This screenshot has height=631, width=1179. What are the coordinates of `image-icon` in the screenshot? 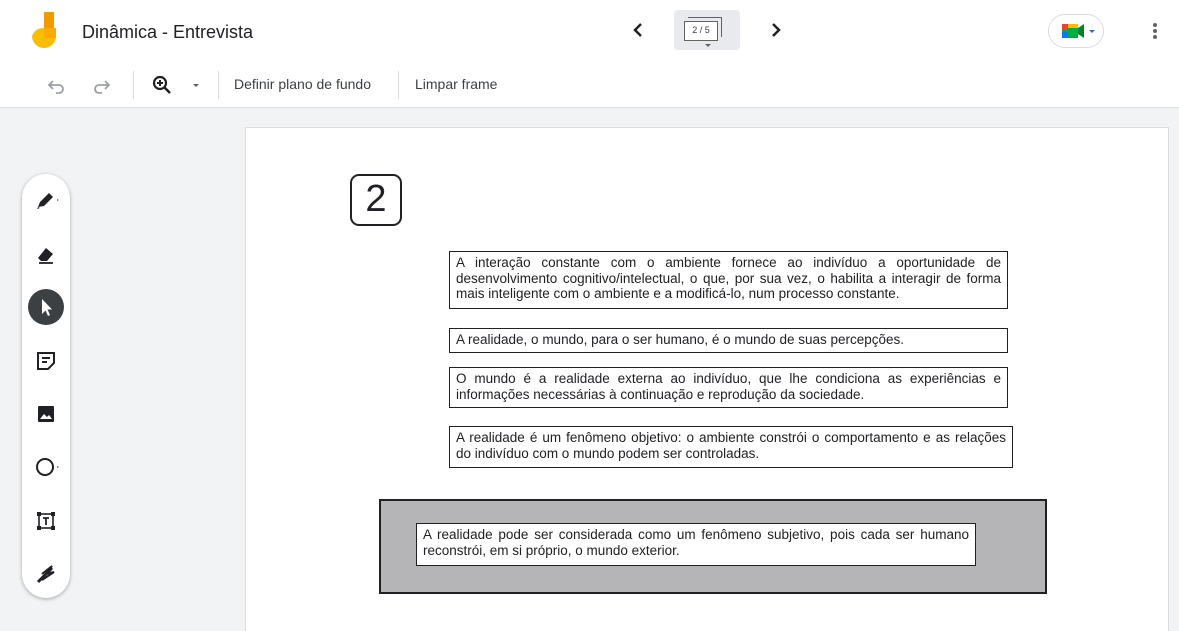 It's located at (46, 414).